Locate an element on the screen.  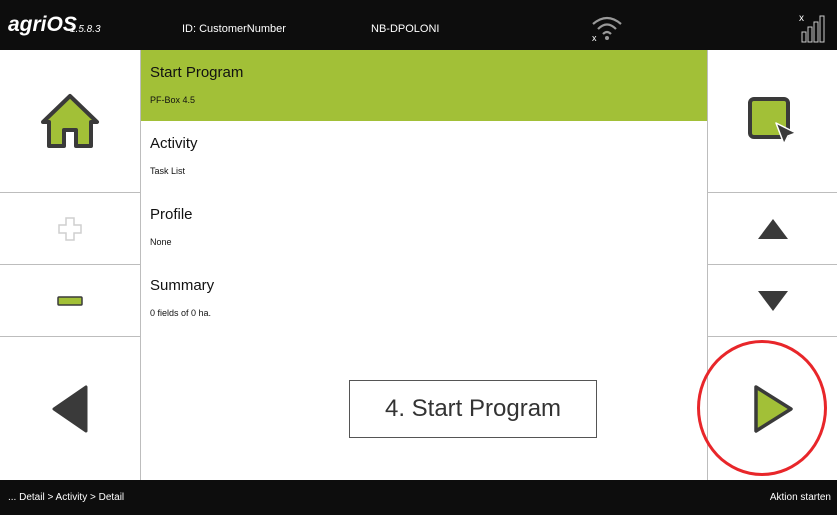
add-button is located at coordinates (70, 229).